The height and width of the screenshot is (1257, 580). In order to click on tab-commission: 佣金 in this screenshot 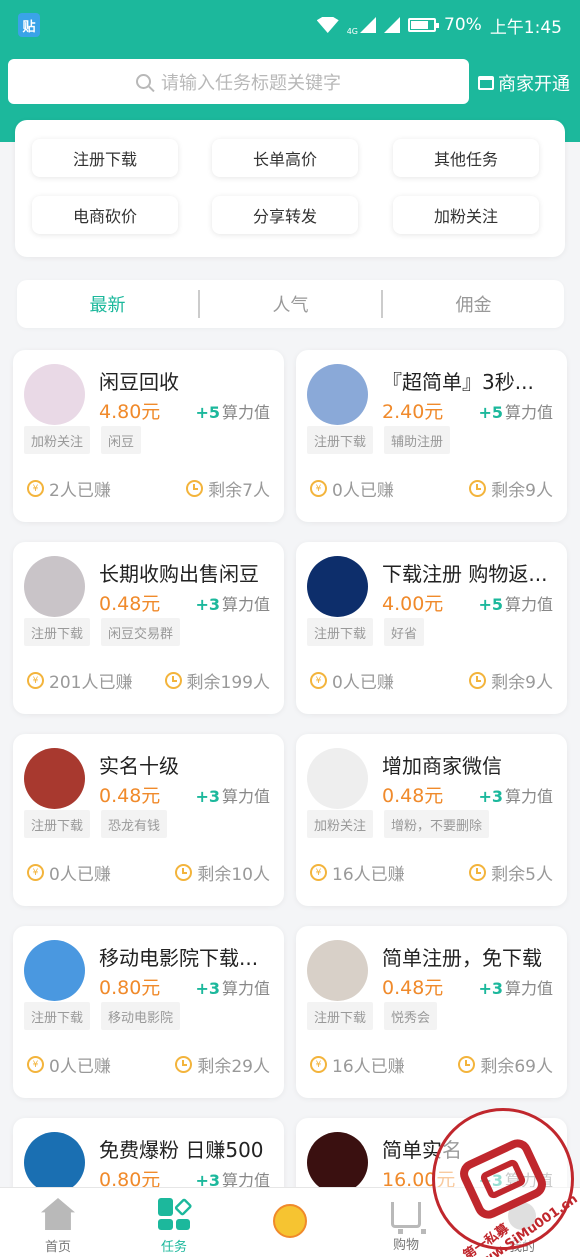, I will do `click(473, 304)`.